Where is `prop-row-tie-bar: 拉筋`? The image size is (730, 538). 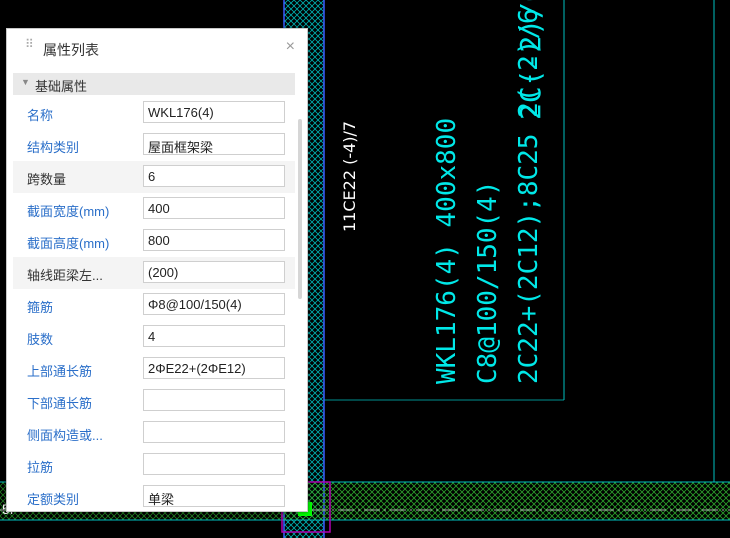
prop-row-tie-bar: 拉筋 is located at coordinates (154, 465).